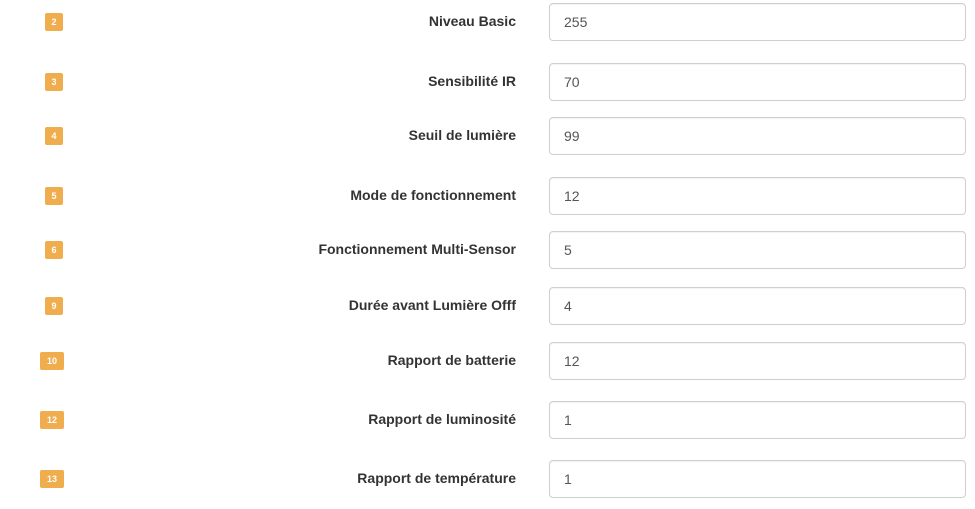 Image resolution: width=975 pixels, height=509 pixels. Describe the element at coordinates (451, 360) in the screenshot. I see `param-label: Rapport de batterie` at that location.